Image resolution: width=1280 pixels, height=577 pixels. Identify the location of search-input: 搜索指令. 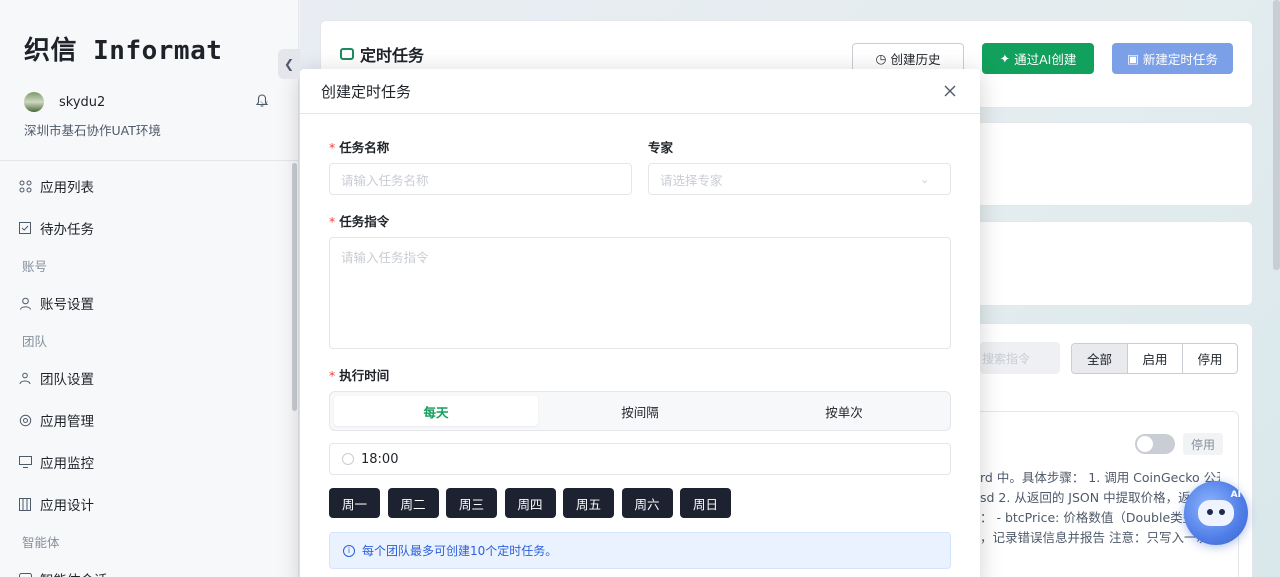
(1020, 358).